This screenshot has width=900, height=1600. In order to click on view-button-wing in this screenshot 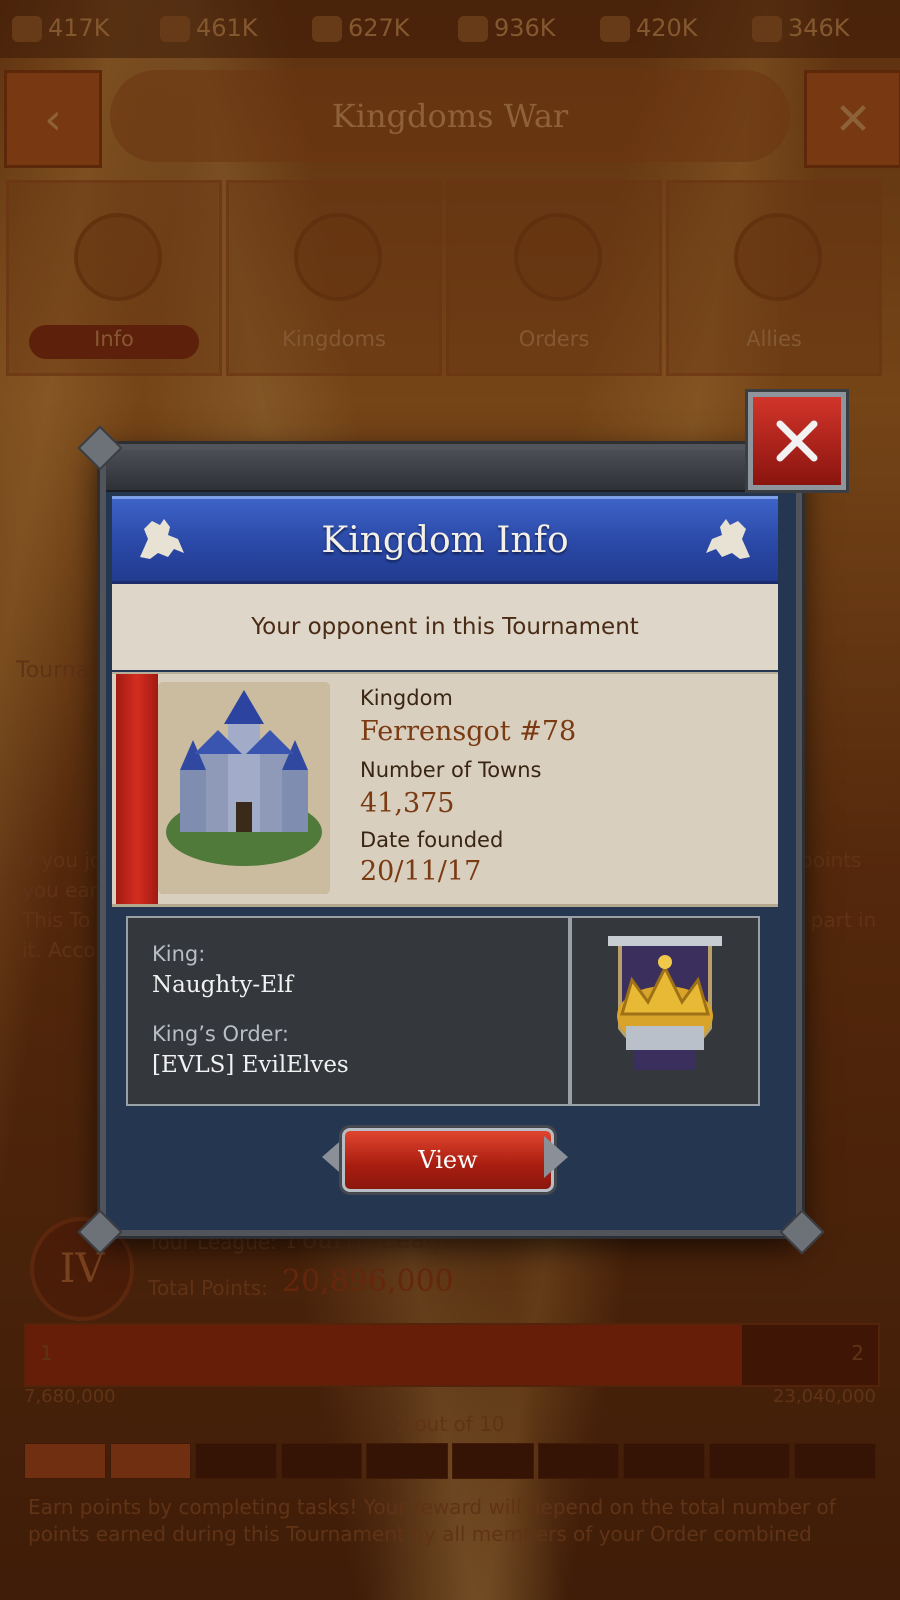, I will do `click(556, 1157)`.